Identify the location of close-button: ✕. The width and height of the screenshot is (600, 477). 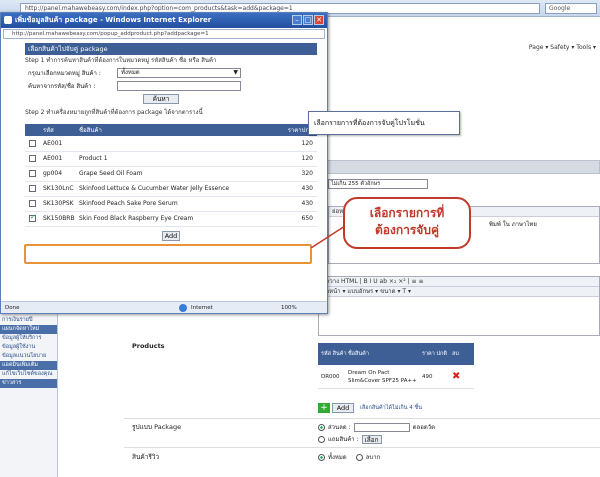
(319, 20).